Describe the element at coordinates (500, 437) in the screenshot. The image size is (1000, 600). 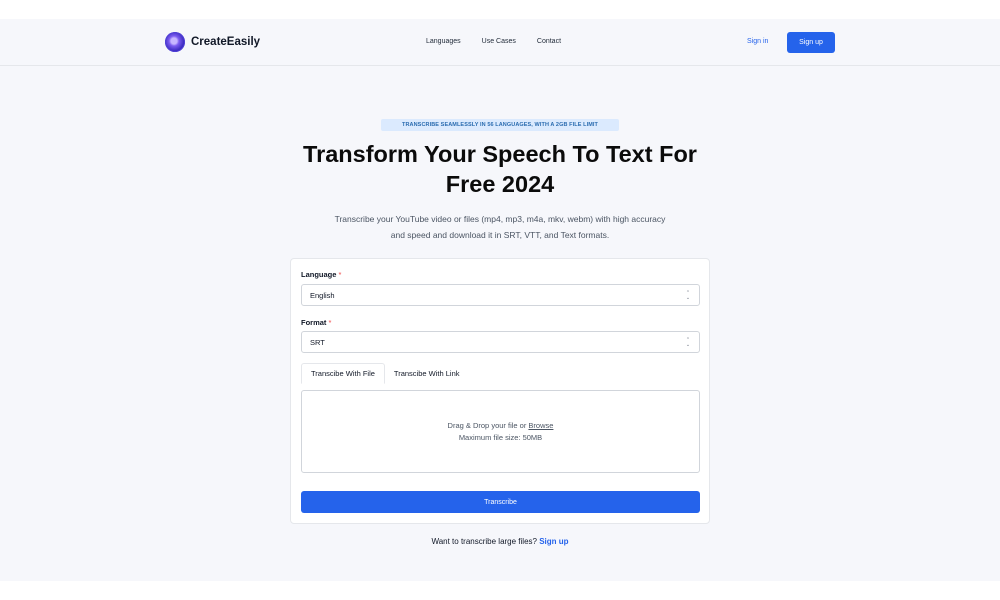
I see `dropzone-file-limit: Maximum file size: 50MB` at that location.